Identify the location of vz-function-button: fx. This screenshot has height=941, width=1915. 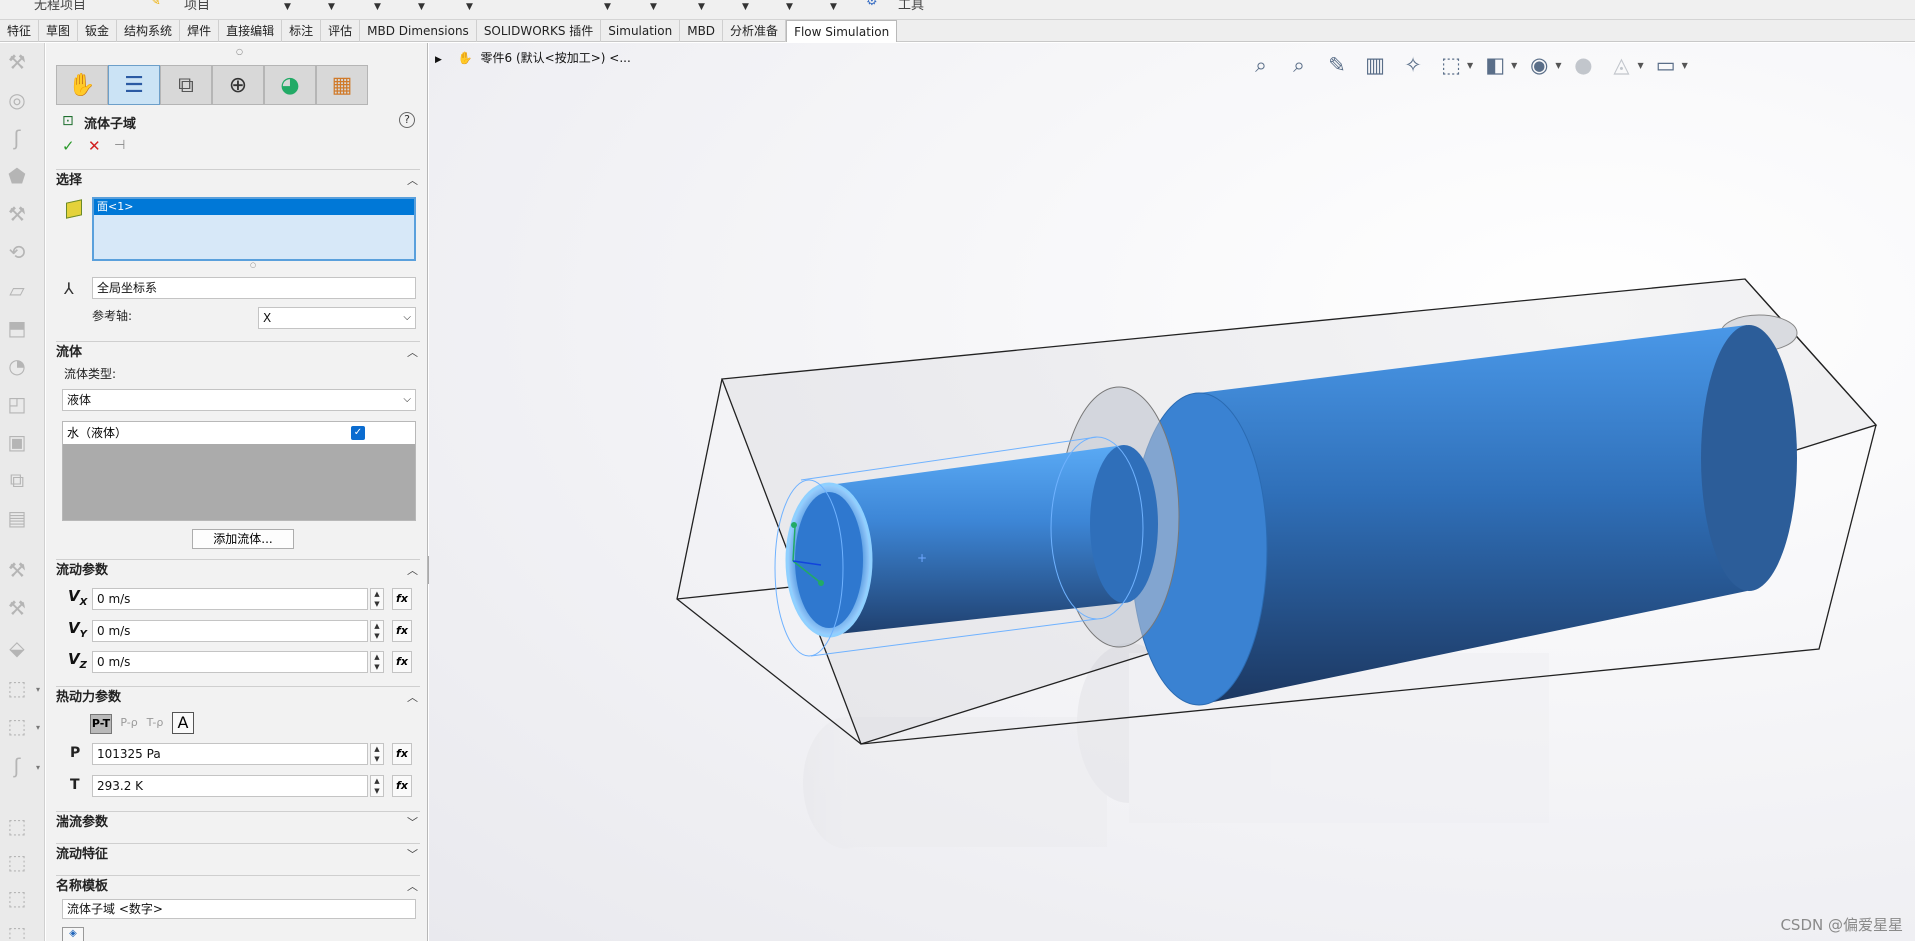
(402, 662).